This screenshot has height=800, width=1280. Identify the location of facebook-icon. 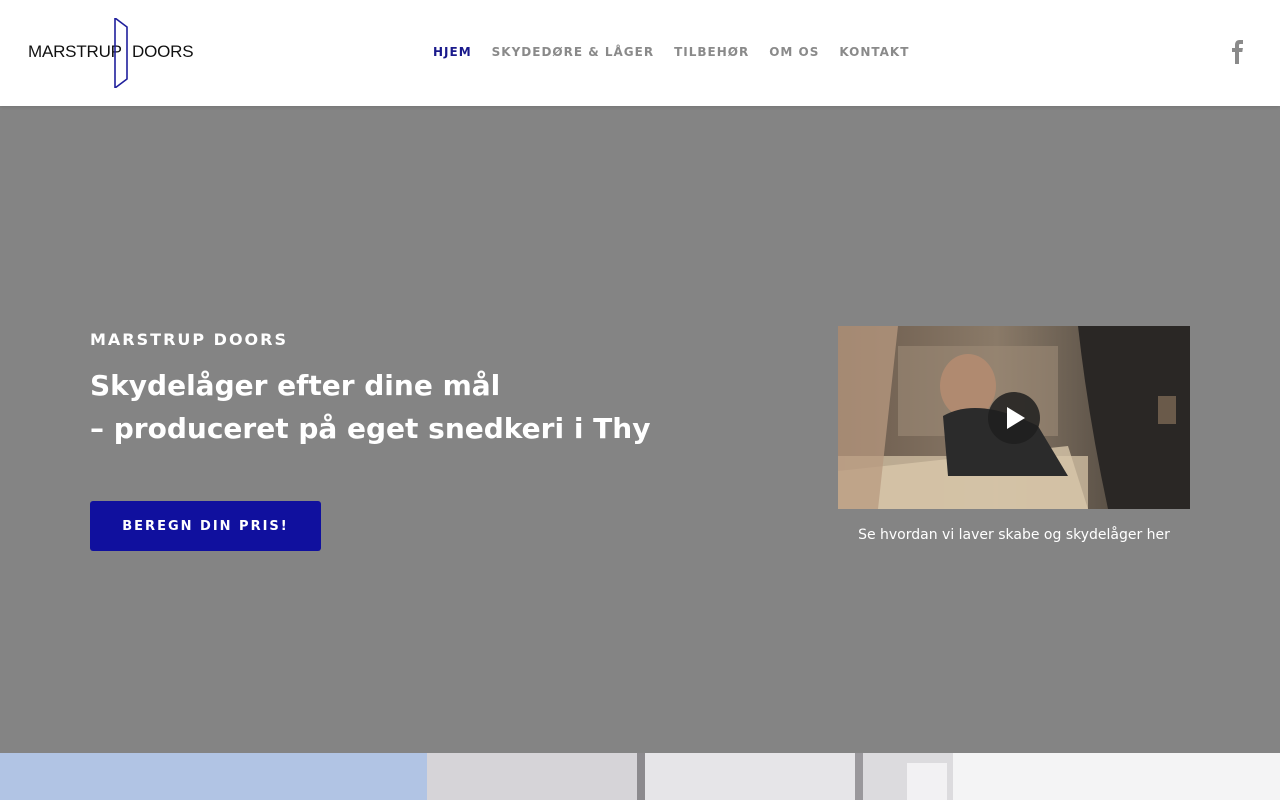
(1238, 52).